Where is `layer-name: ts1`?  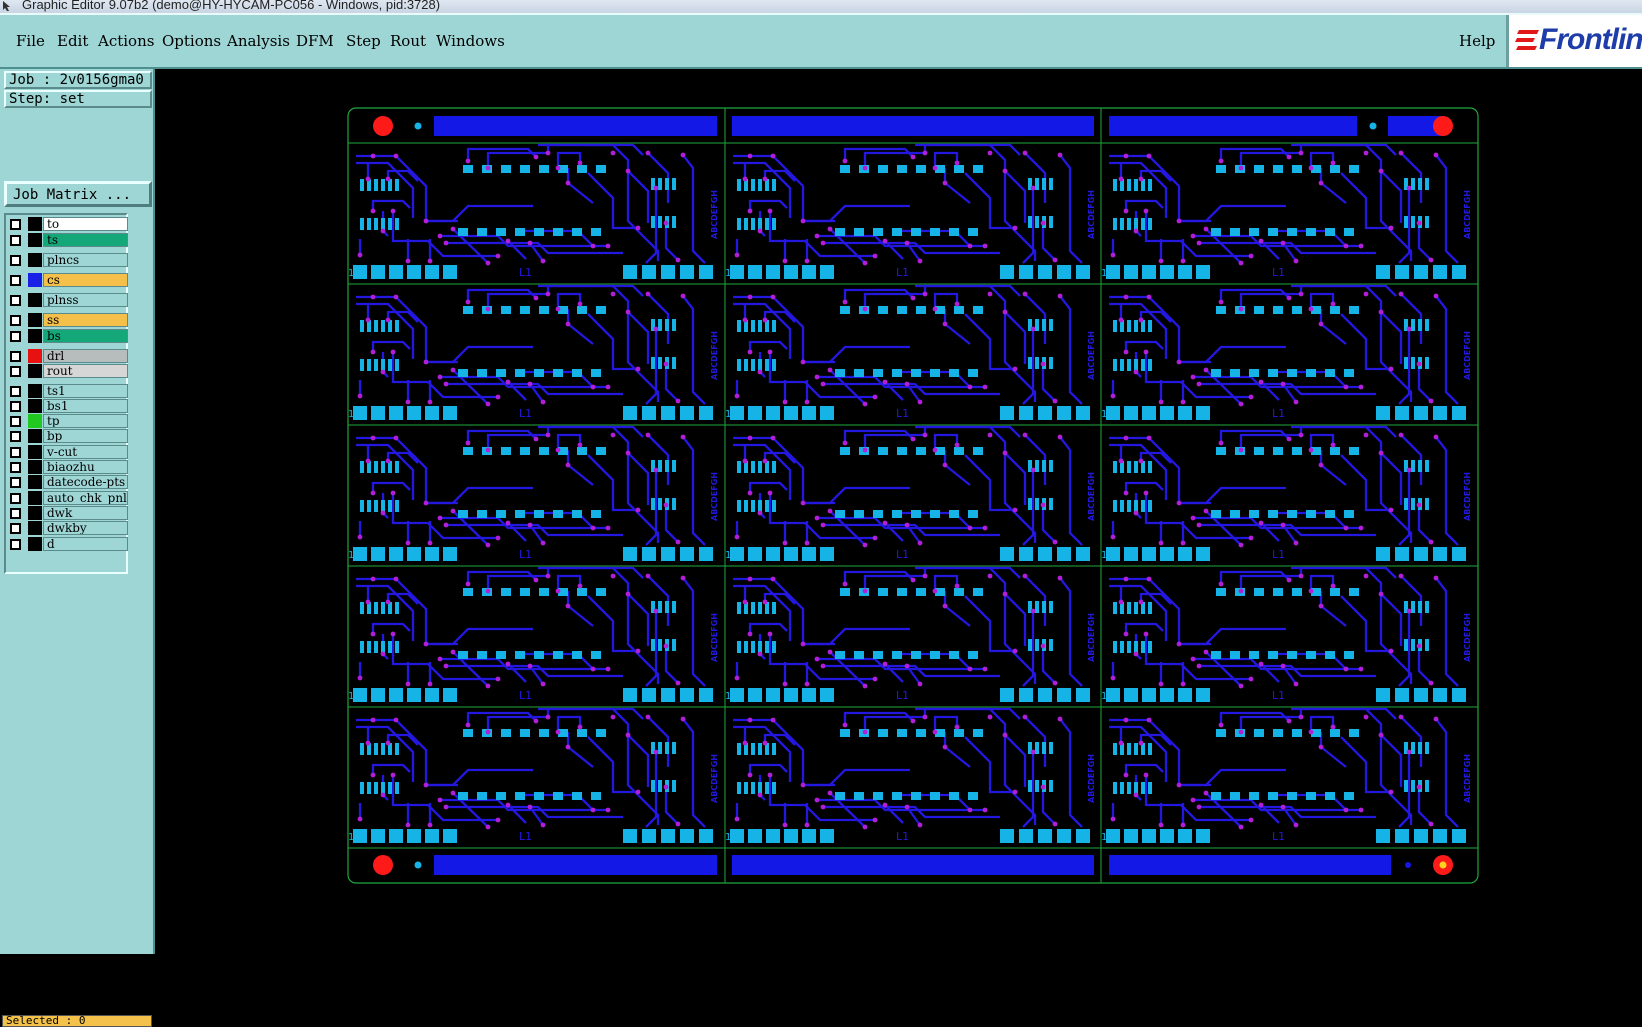 layer-name: ts1 is located at coordinates (85, 391).